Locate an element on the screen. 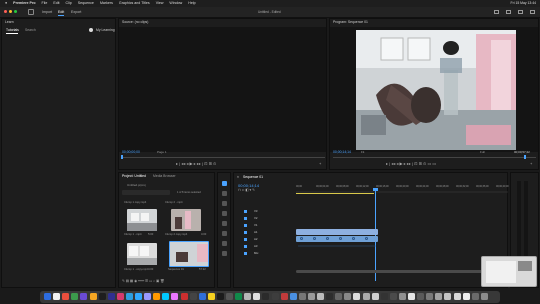 The image size is (540, 304). menu-edit: Edit is located at coordinates (56, 3).